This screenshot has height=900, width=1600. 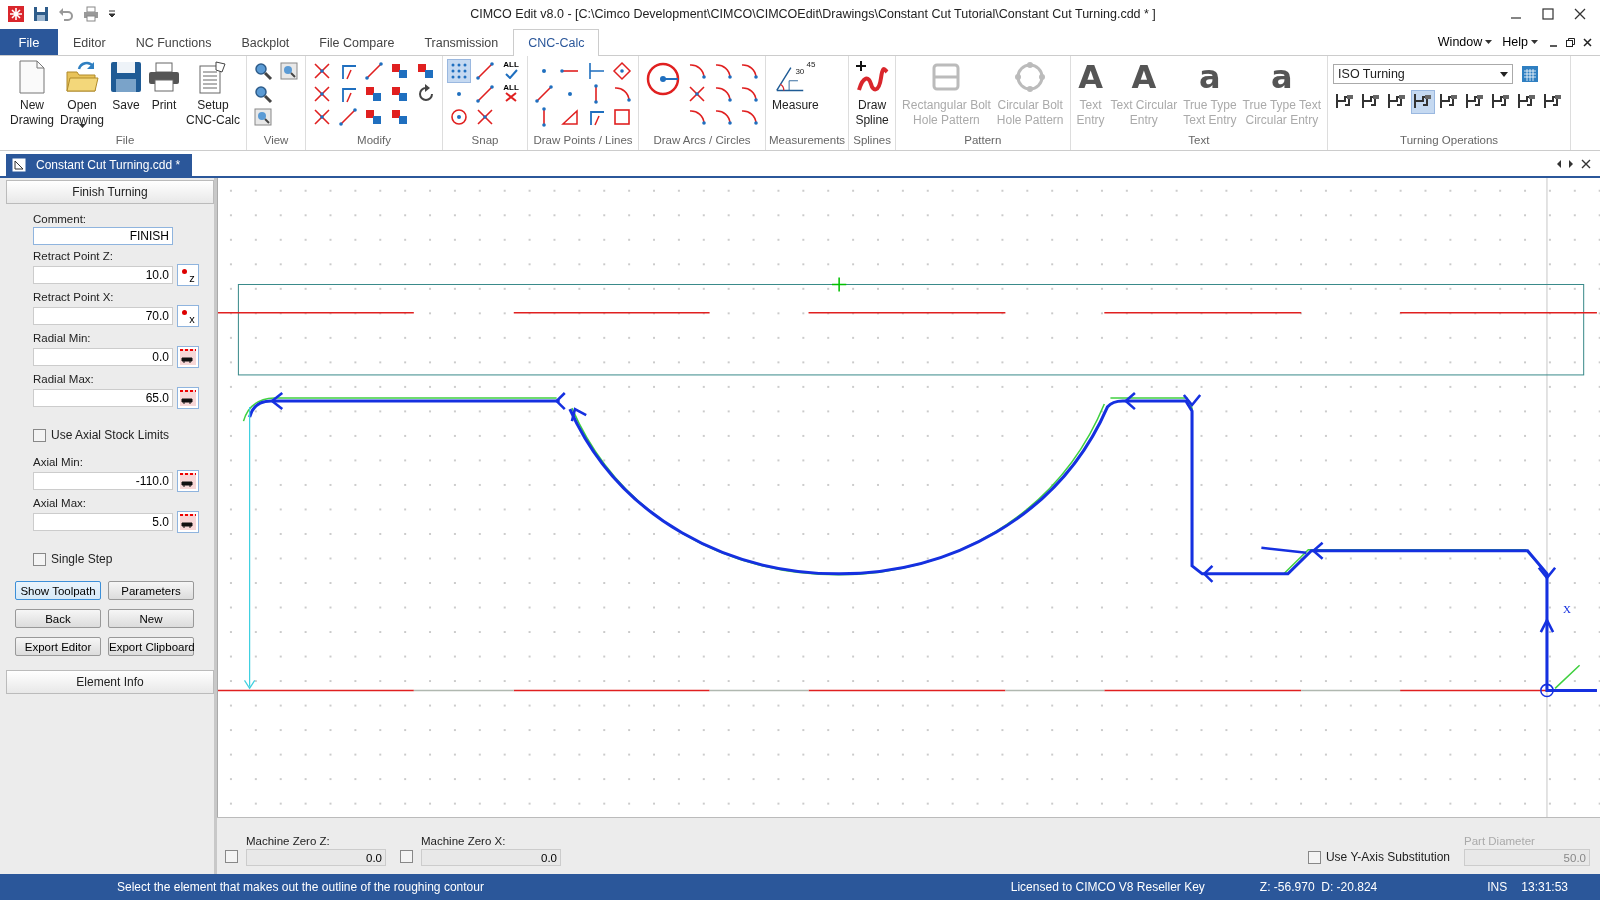 I want to click on ribbon-group-label: Draw Points / Lines, so click(x=583, y=141).